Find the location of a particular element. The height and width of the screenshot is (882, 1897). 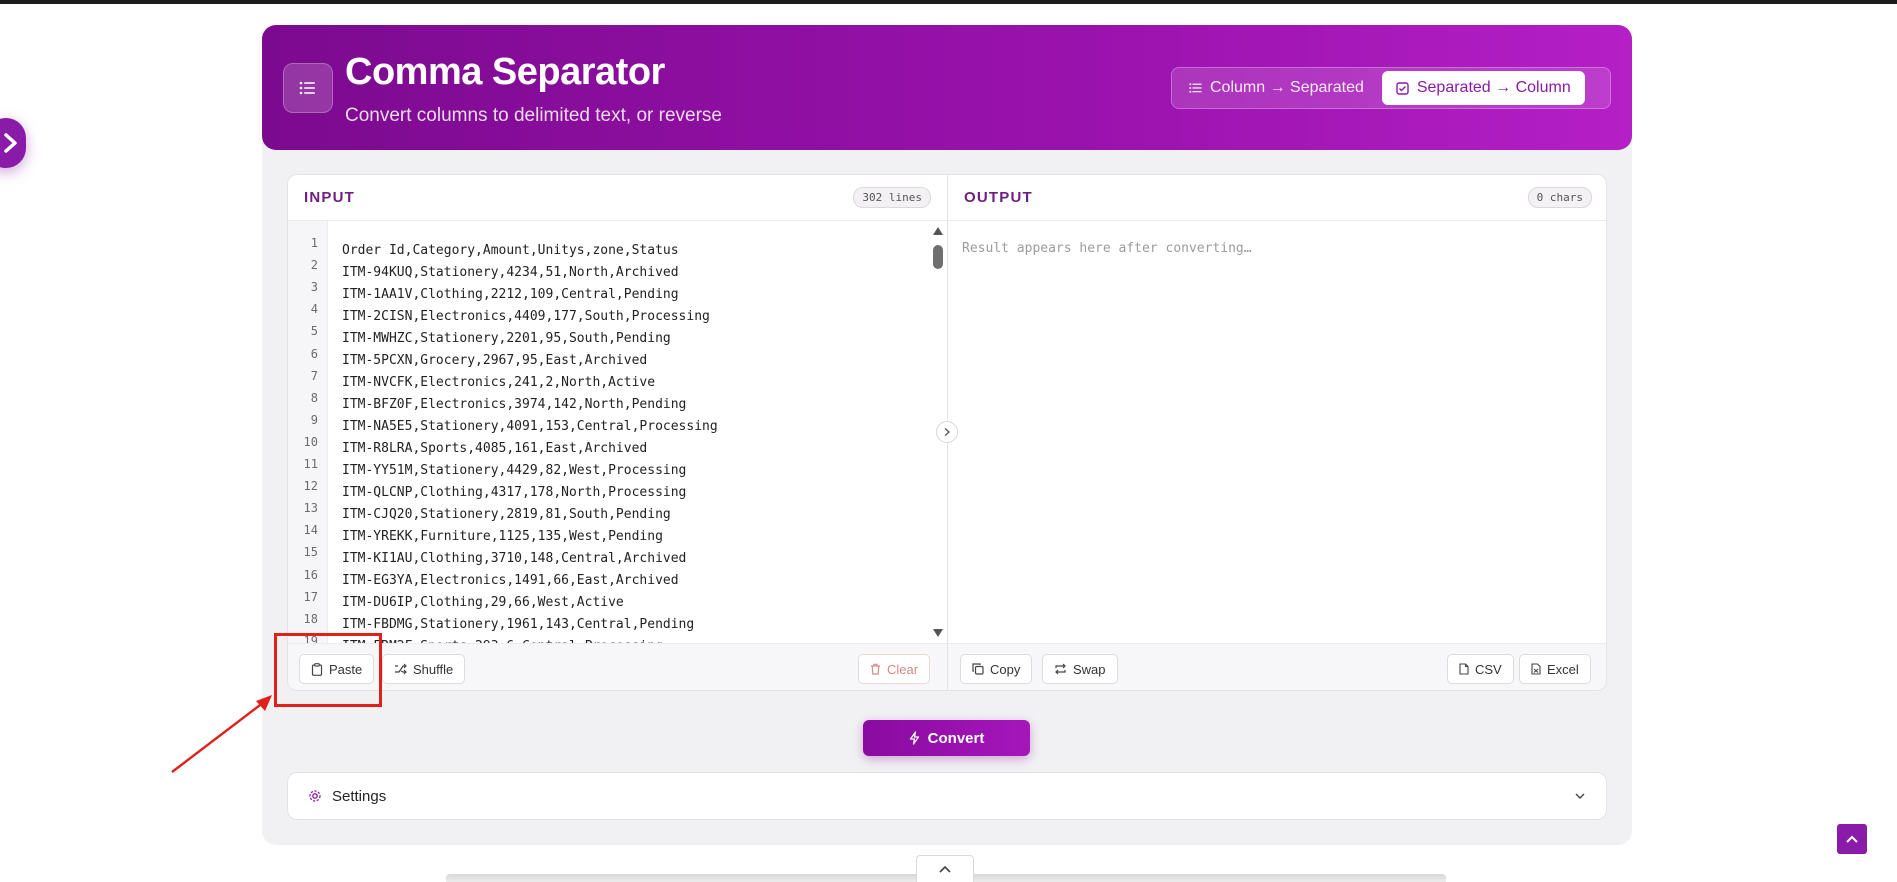

copy-label: Copy is located at coordinates (1005, 669).